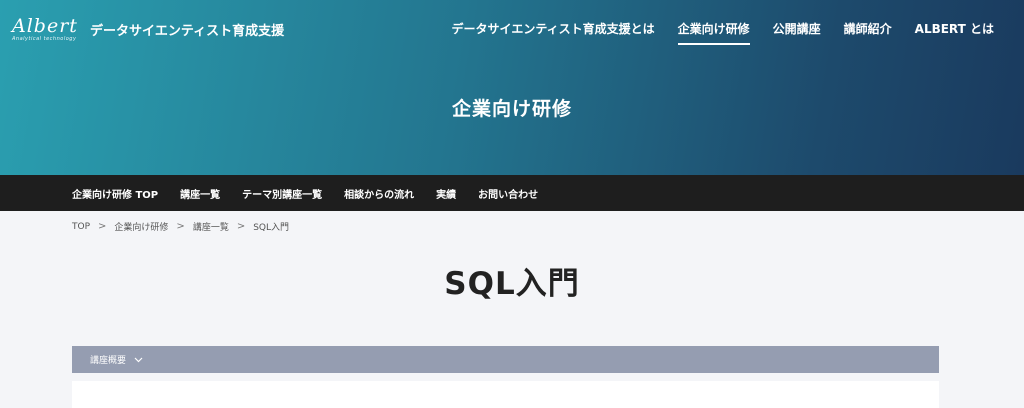 The width and height of the screenshot is (1024, 408). I want to click on subnav-item-achievements: 実績, so click(446, 193).